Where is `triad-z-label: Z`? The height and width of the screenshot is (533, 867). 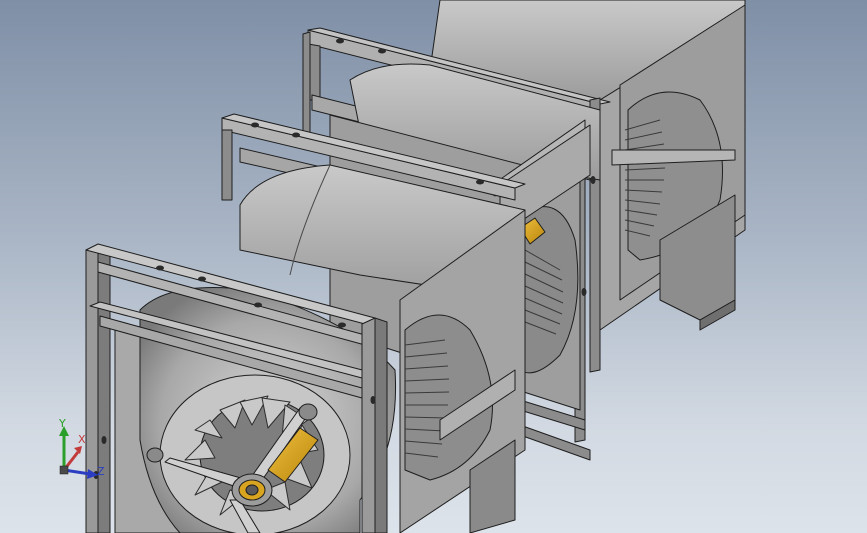
triad-z-label: Z is located at coordinates (101, 471).